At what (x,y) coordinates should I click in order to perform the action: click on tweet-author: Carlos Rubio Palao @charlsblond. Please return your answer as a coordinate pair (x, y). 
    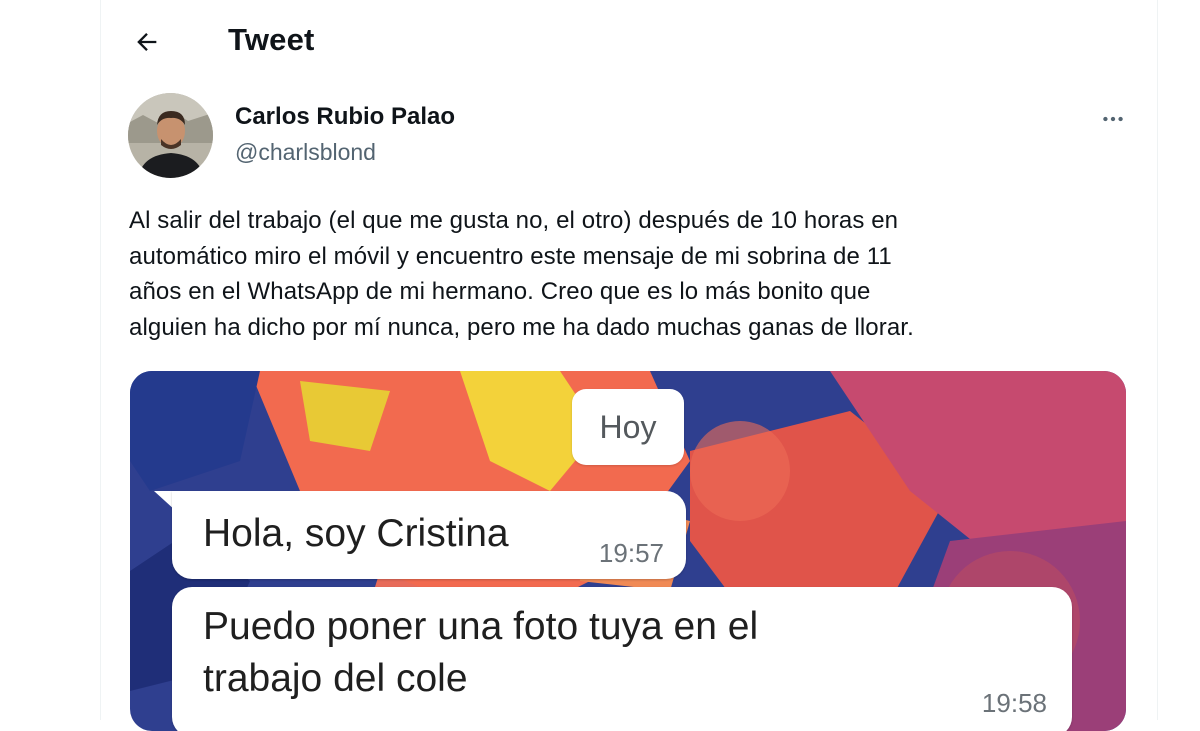
    Looking at the image, I should click on (628, 138).